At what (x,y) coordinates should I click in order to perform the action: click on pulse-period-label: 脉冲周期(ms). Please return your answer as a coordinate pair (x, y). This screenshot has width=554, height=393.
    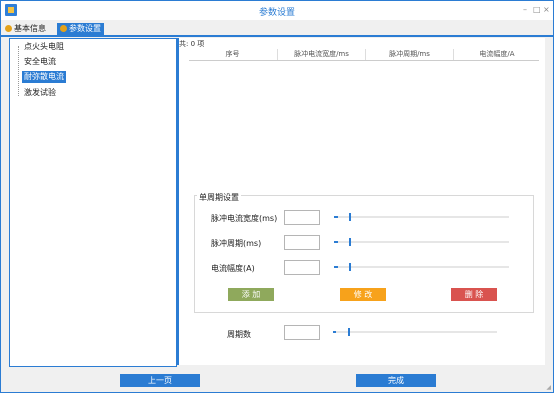
    Looking at the image, I should click on (236, 243).